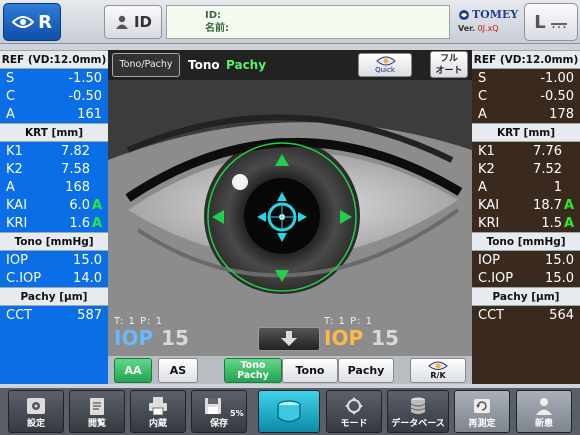 The height and width of the screenshot is (435, 580). What do you see at coordinates (520, 187) in the screenshot?
I see `krt-row-a: A1` at bounding box center [520, 187].